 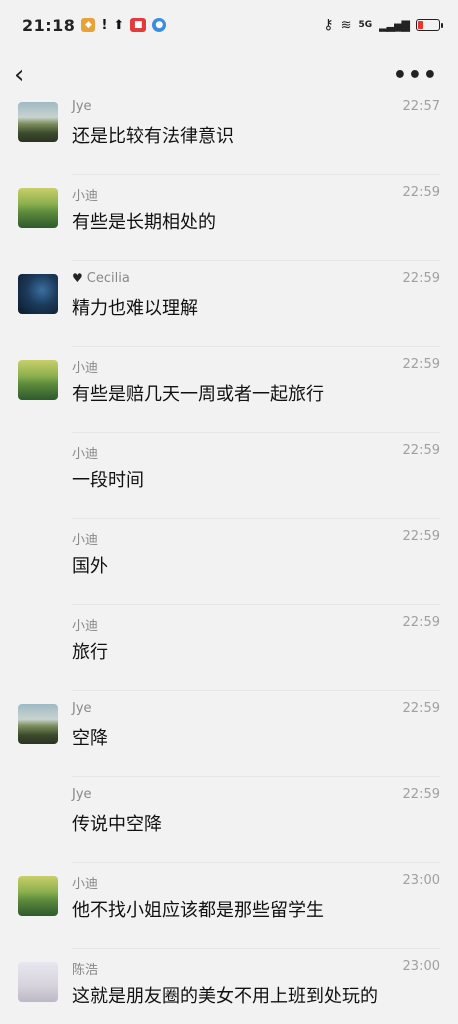 What do you see at coordinates (104, 25) in the screenshot?
I see `alert-icon: !` at bounding box center [104, 25].